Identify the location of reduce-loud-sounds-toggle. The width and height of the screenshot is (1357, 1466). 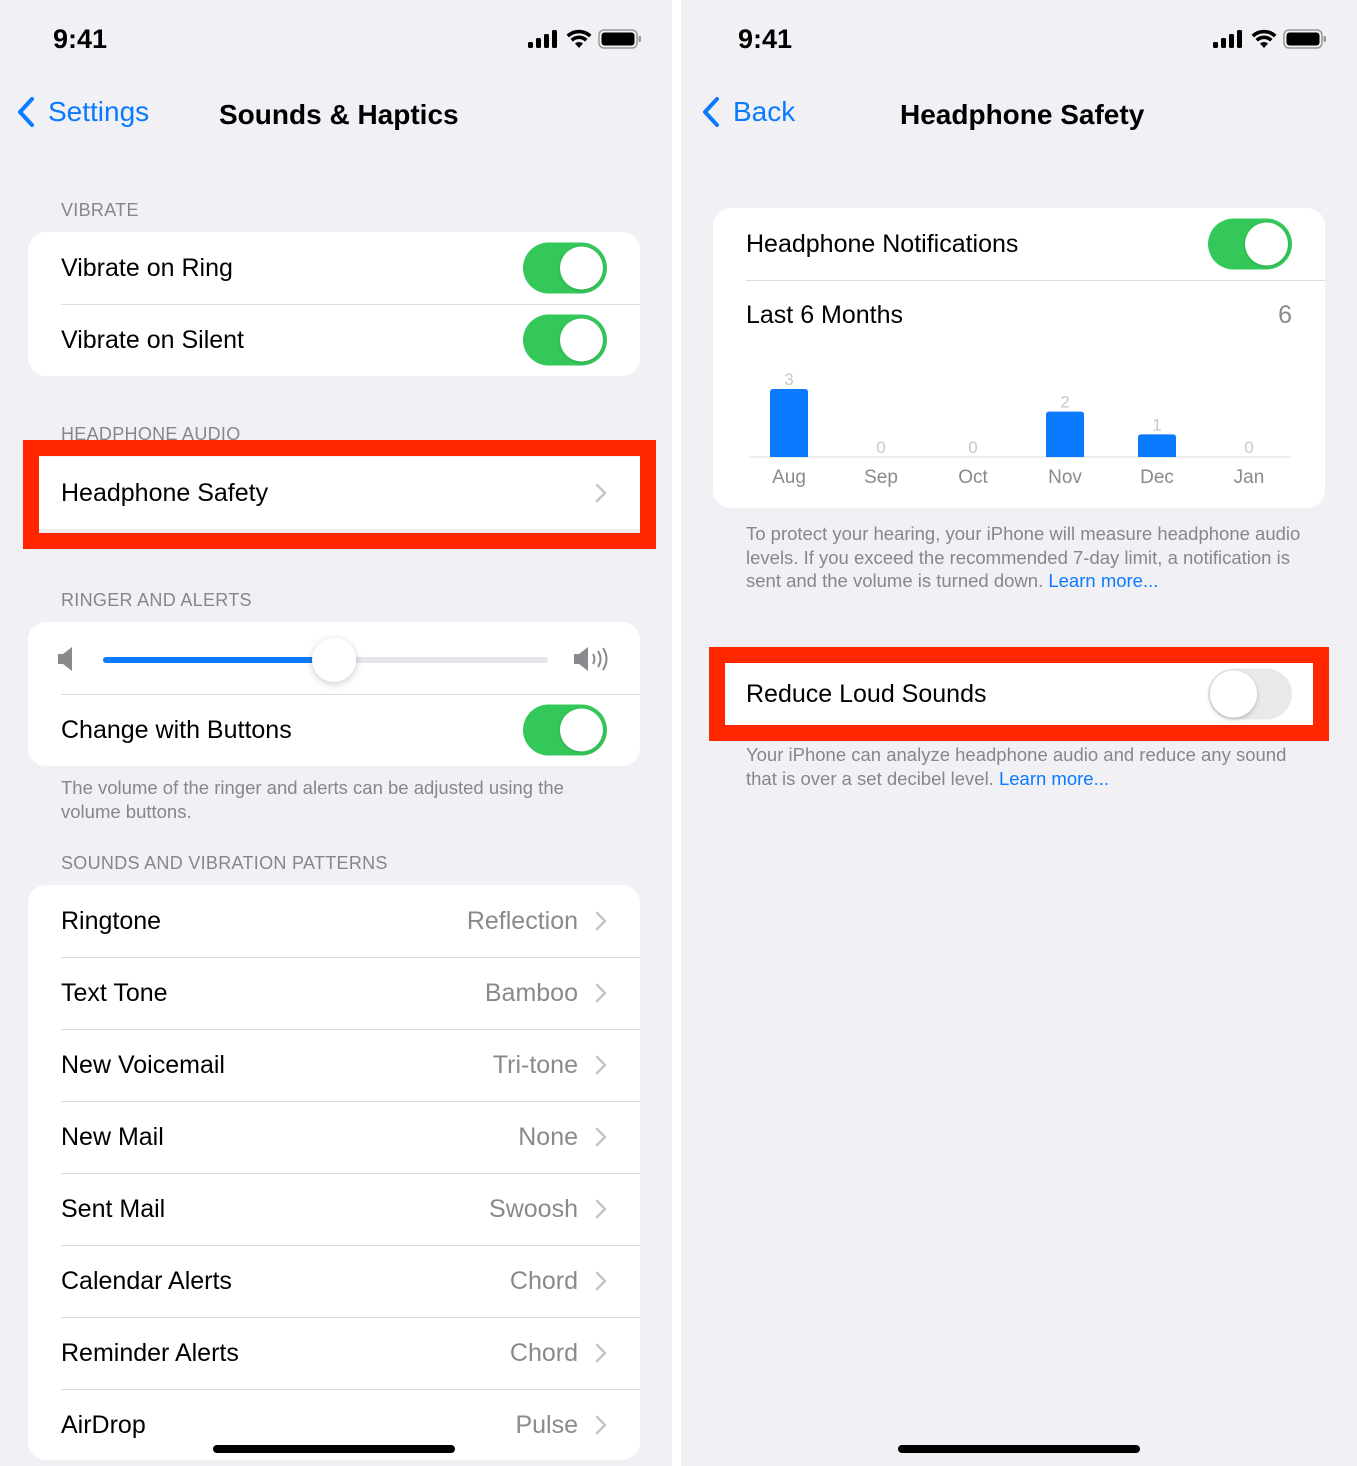
(1250, 694).